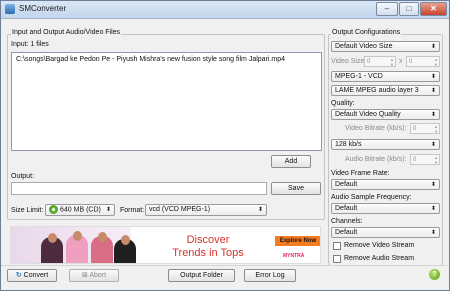  I want to click on size-limit-value: 640 MB (CD), so click(80, 210).